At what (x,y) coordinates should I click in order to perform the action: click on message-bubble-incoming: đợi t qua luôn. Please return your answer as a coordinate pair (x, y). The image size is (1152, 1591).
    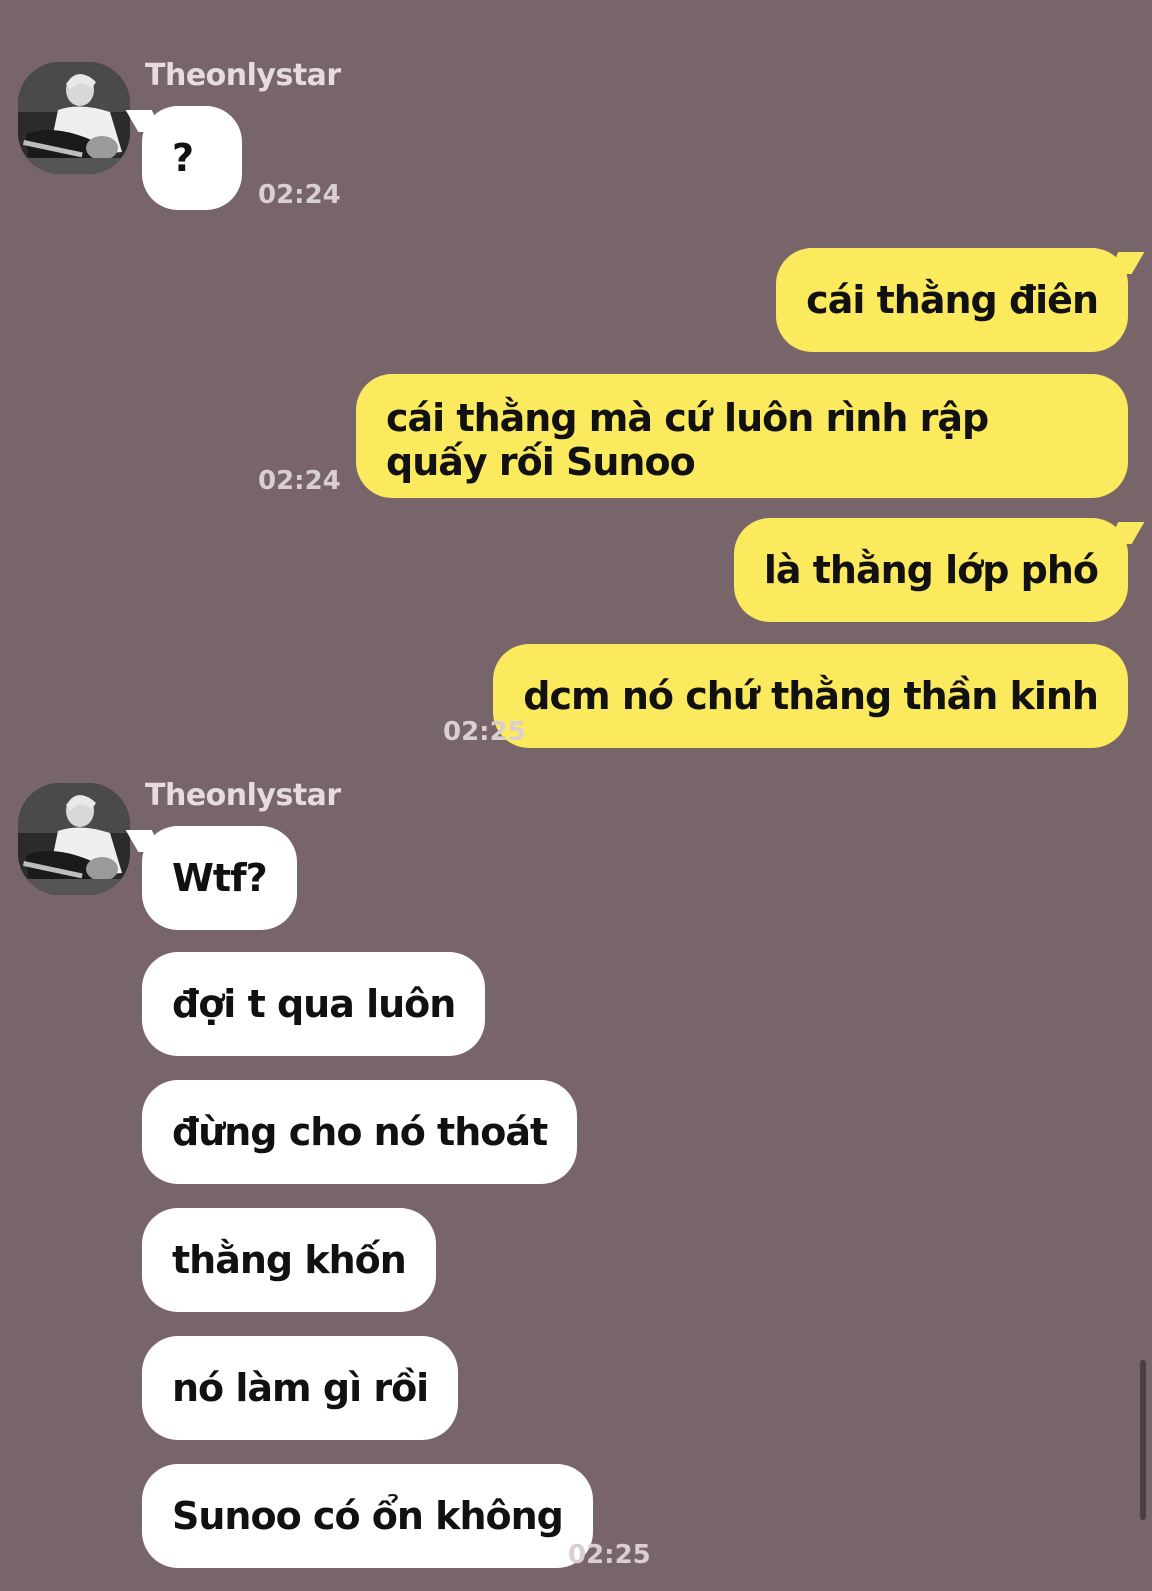
    Looking at the image, I should click on (314, 1004).